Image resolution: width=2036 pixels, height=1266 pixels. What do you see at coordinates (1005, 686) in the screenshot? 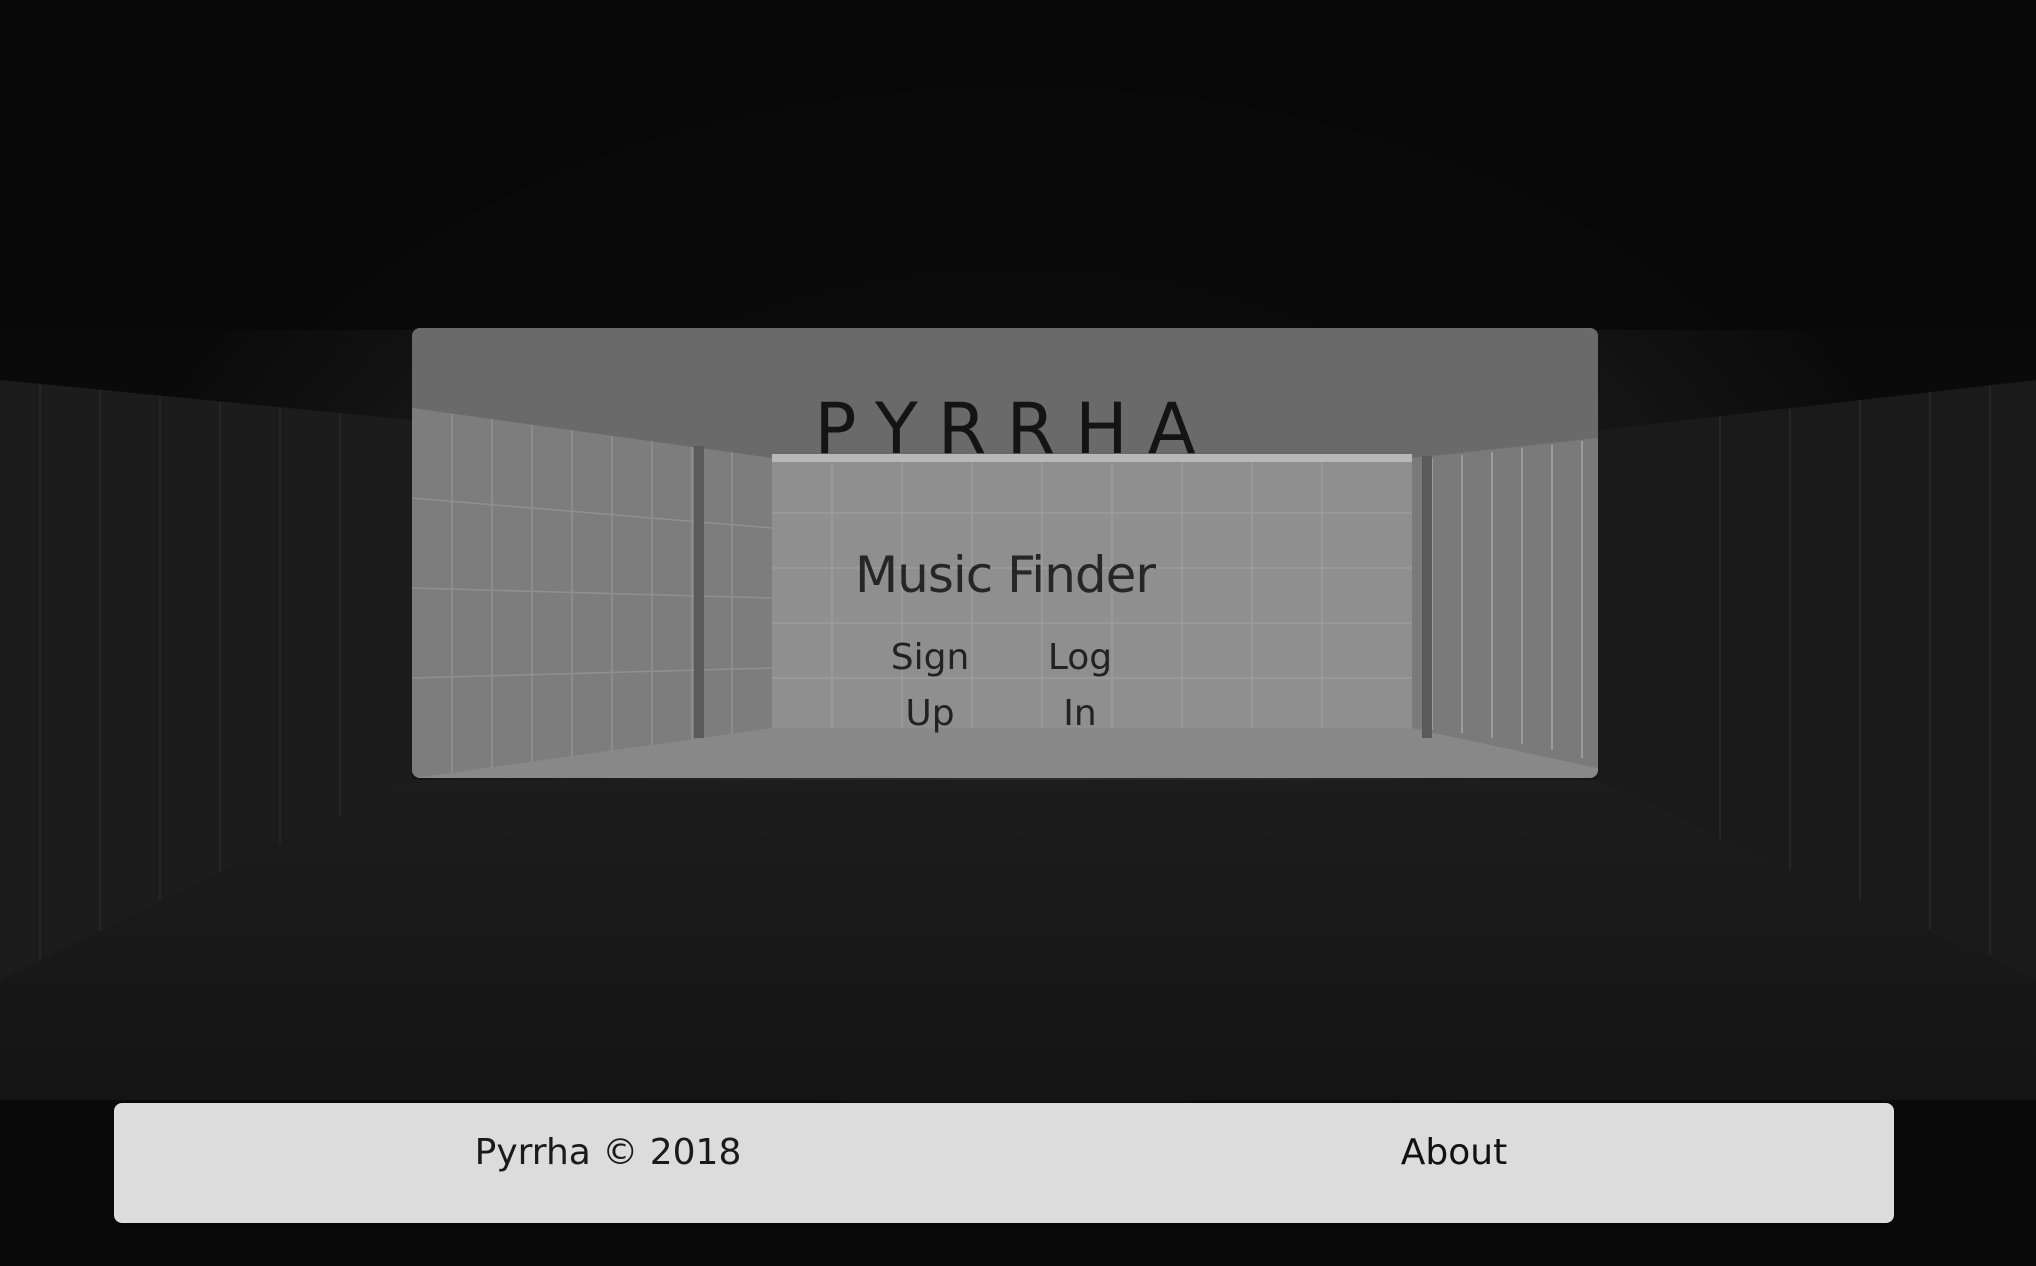
I see `auth-links: Sign Up Log In` at bounding box center [1005, 686].